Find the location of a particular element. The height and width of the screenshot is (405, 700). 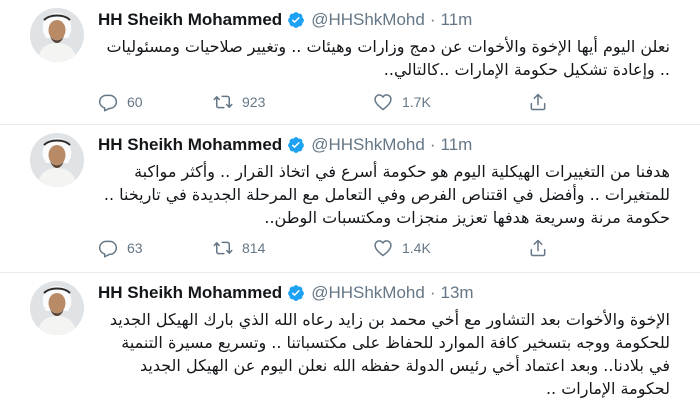

reply-button: 63 is located at coordinates (155, 248).